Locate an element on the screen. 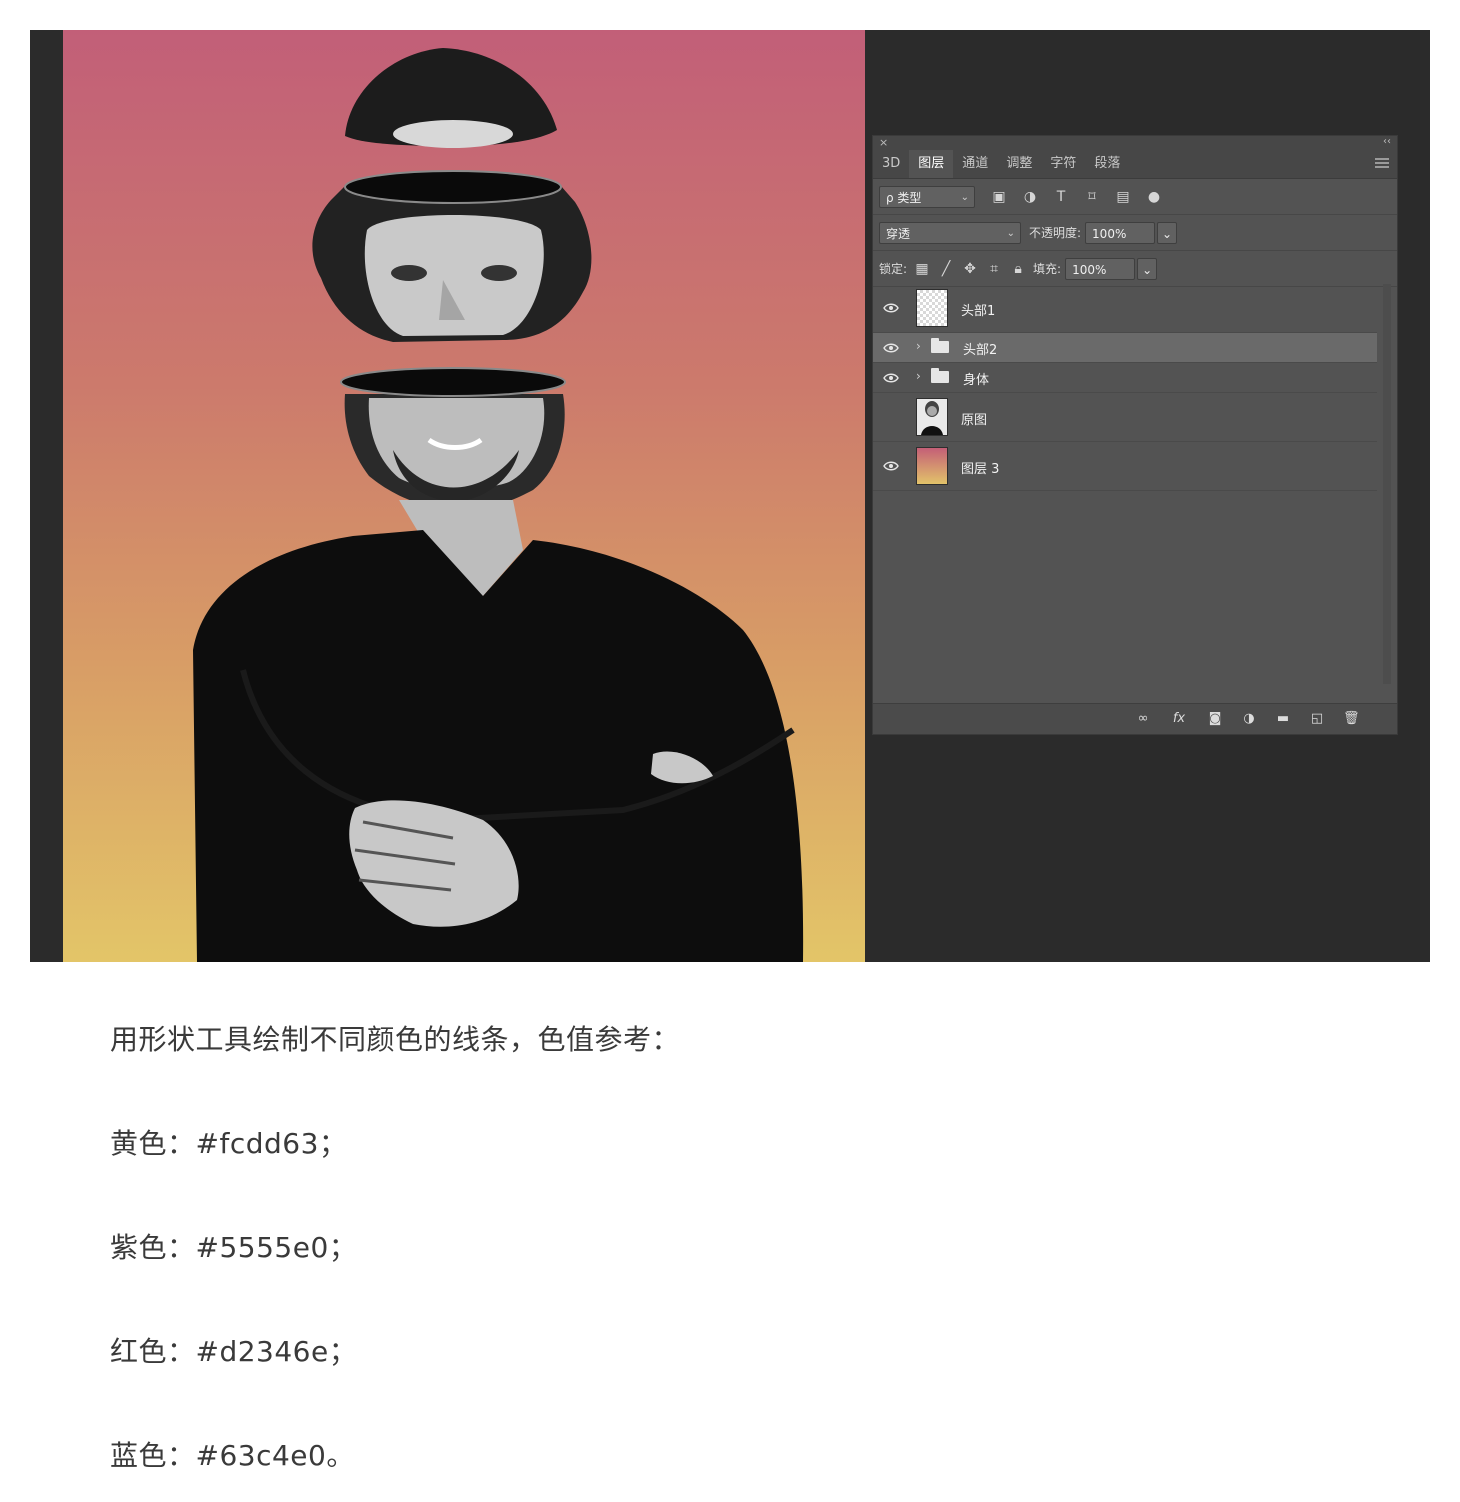 The width and height of the screenshot is (1460, 1502). tab-channels: 通道 is located at coordinates (975, 164).